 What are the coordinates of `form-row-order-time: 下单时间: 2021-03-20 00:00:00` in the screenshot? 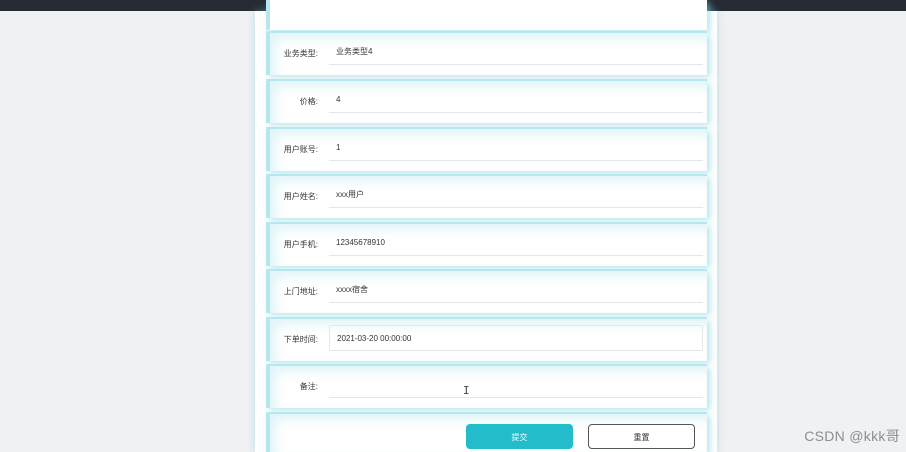 It's located at (486, 340).